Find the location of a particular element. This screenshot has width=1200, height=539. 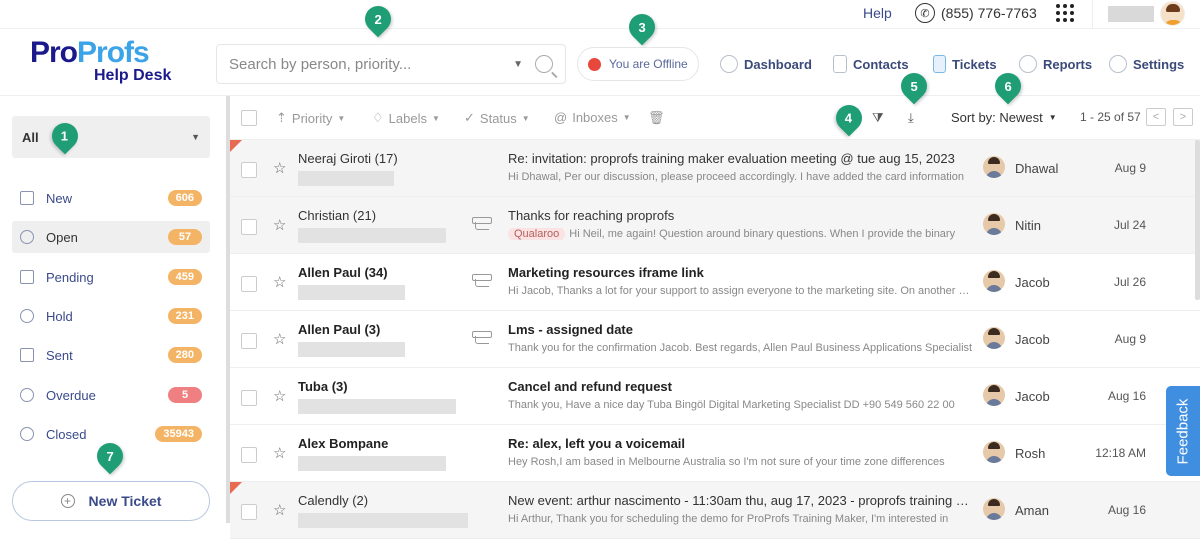

user-avatar is located at coordinates (1172, 13).